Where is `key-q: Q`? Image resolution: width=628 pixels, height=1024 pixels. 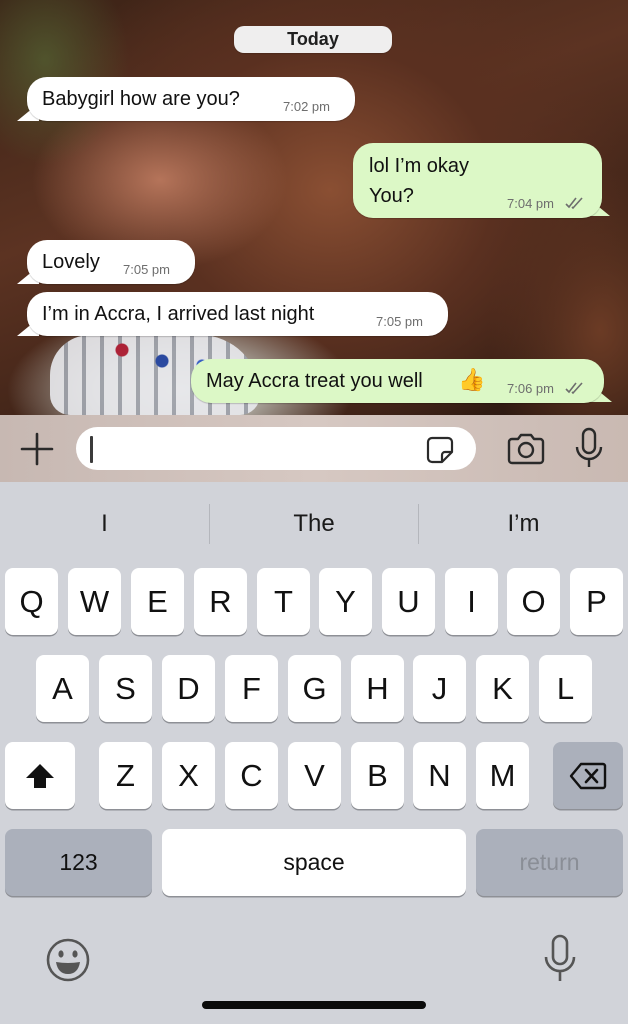
key-q: Q is located at coordinates (31, 601).